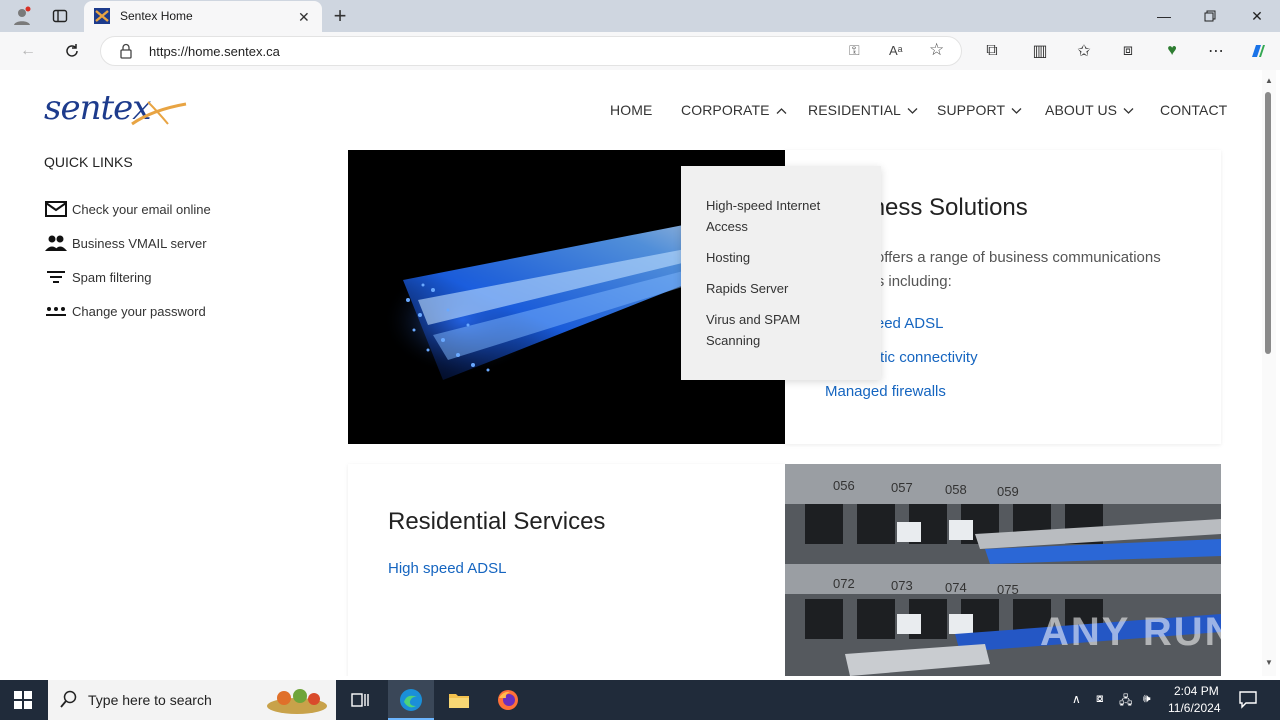 The height and width of the screenshot is (721, 1280). Describe the element at coordinates (781, 330) in the screenshot. I see `menu-item-virus-spam-scanning: Virus and SPAM Scanning` at that location.